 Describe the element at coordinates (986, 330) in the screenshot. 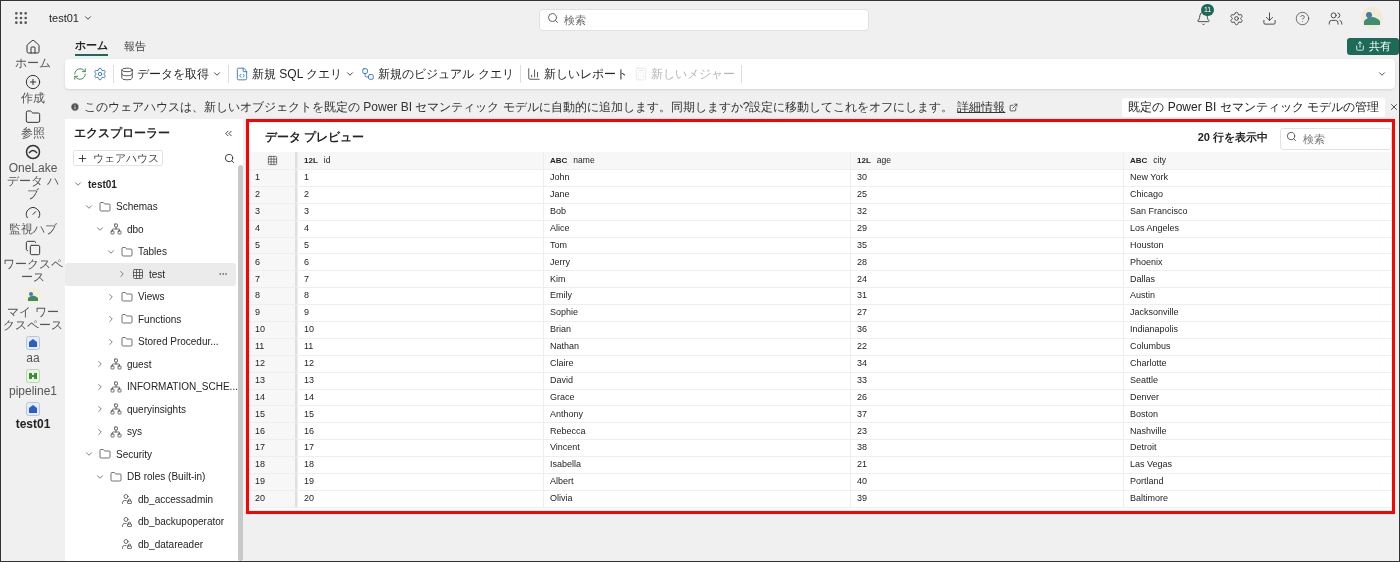

I see `table-cell: 36` at that location.